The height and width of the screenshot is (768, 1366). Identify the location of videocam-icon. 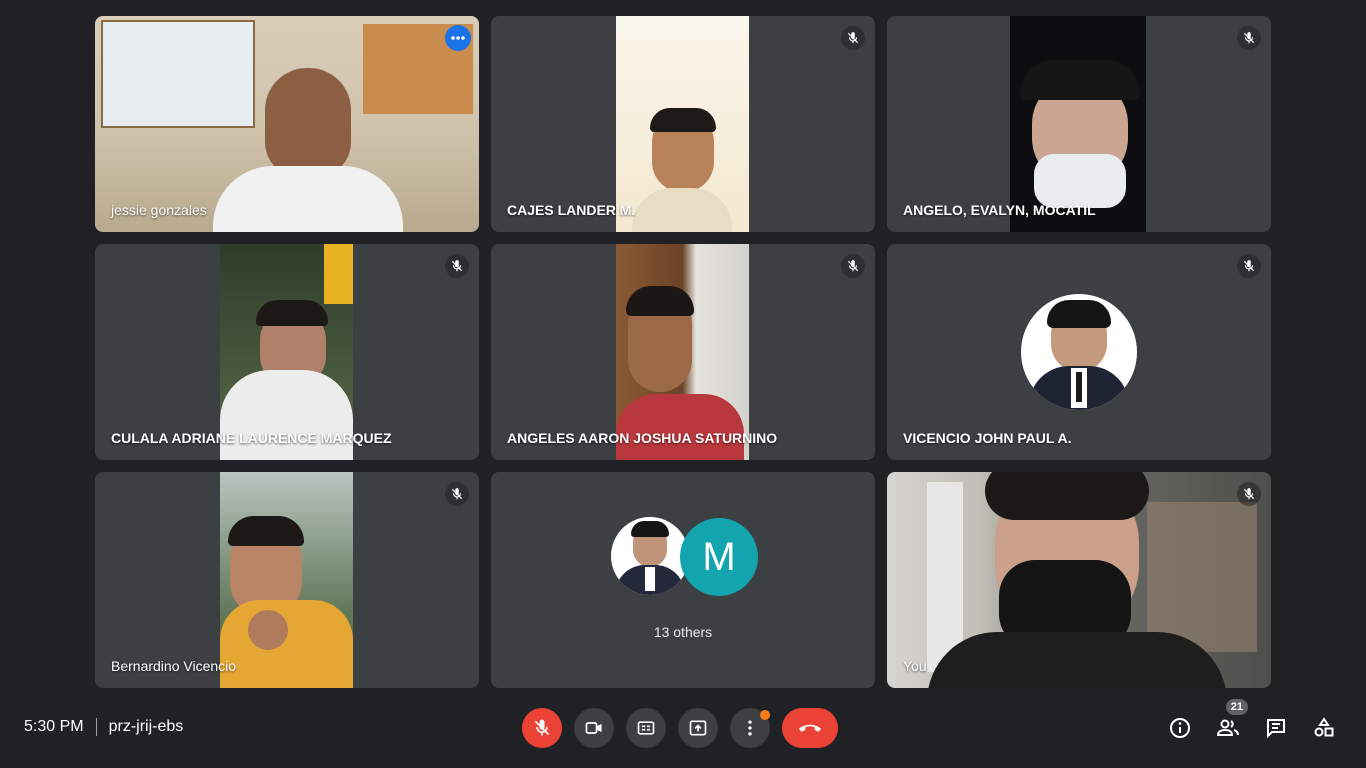
(593, 728).